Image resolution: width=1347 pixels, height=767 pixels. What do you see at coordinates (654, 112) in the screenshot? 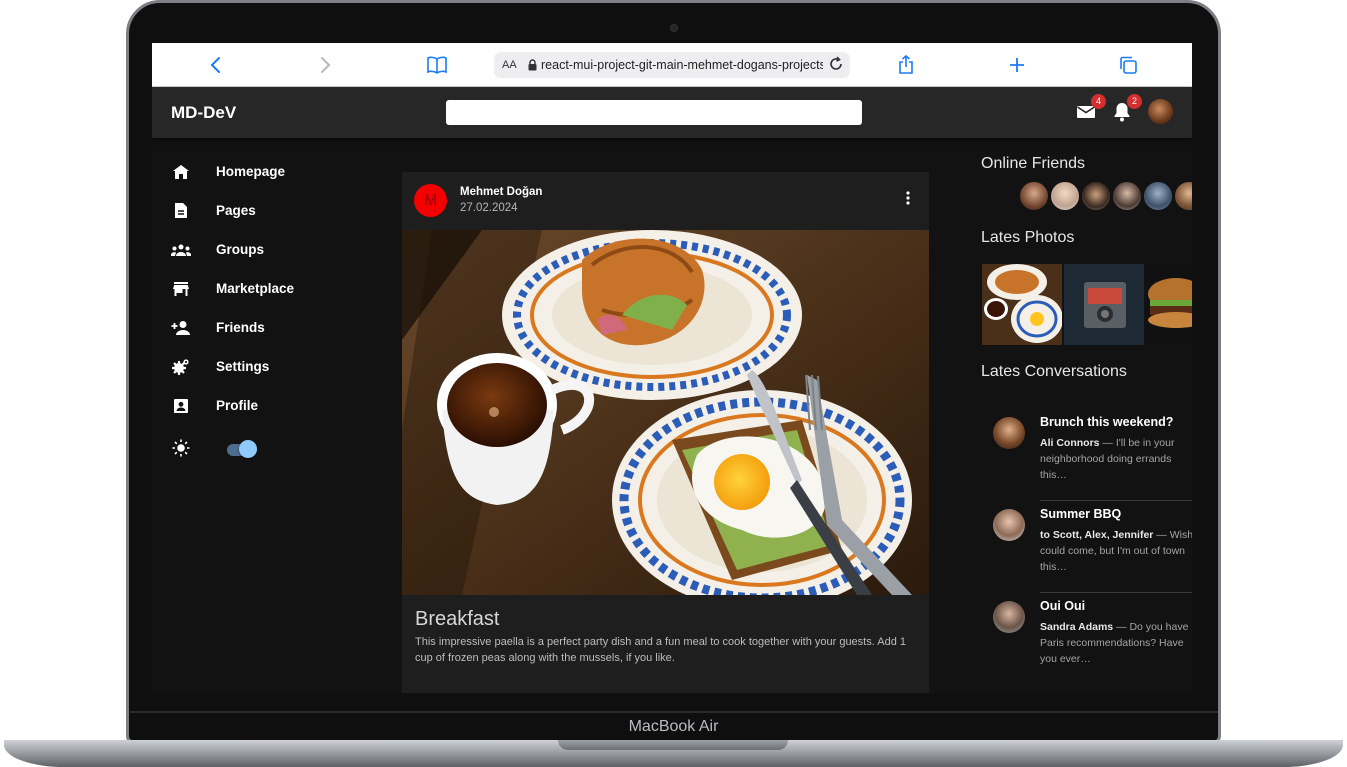
I see `search-input` at bounding box center [654, 112].